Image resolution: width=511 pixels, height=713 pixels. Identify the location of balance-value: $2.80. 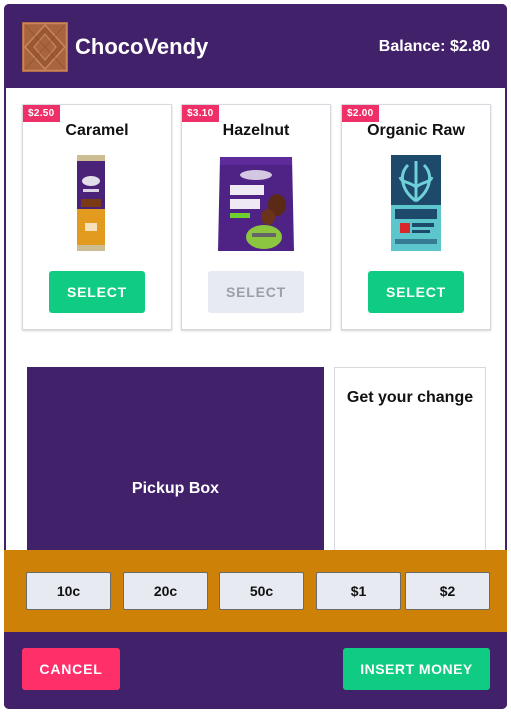
(469, 46).